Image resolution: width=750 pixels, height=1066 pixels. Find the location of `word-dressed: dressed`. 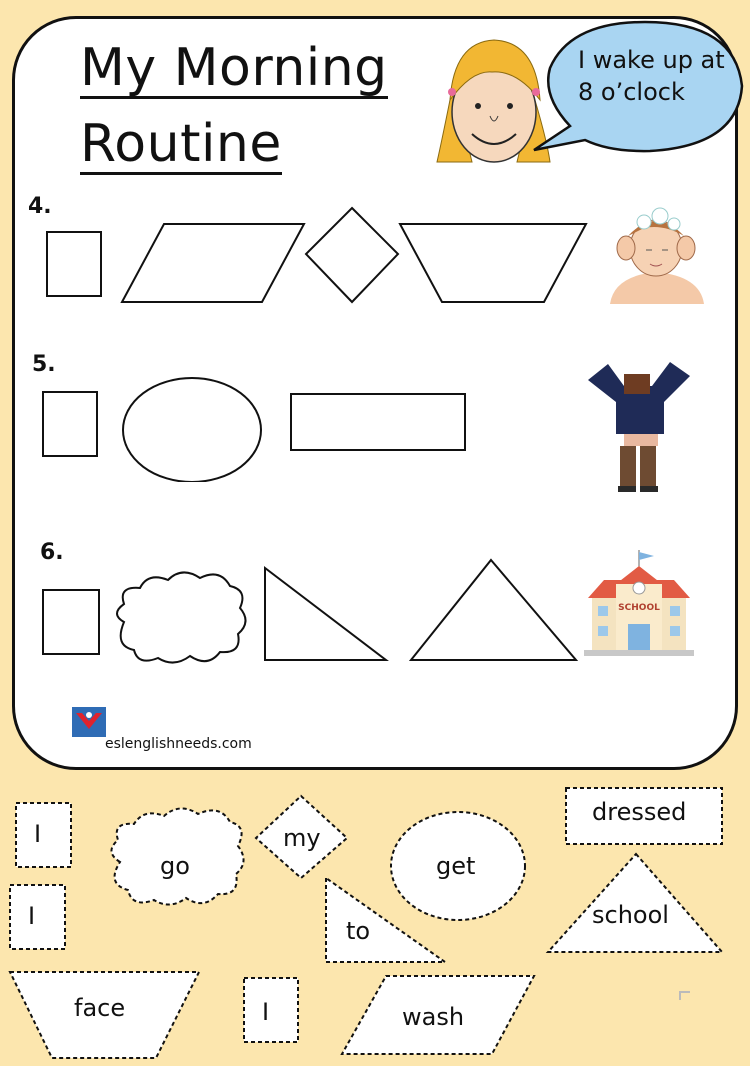

word-dressed: dressed is located at coordinates (639, 812).